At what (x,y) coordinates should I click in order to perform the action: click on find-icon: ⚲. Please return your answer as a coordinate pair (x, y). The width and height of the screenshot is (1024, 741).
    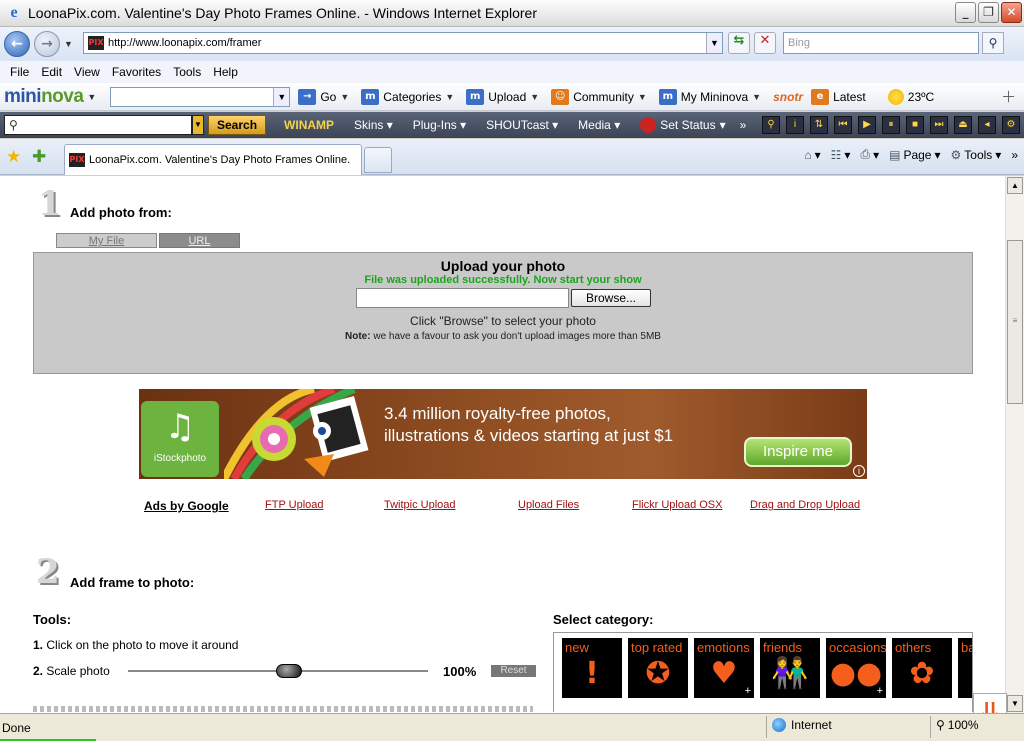
    Looking at the image, I should click on (771, 125).